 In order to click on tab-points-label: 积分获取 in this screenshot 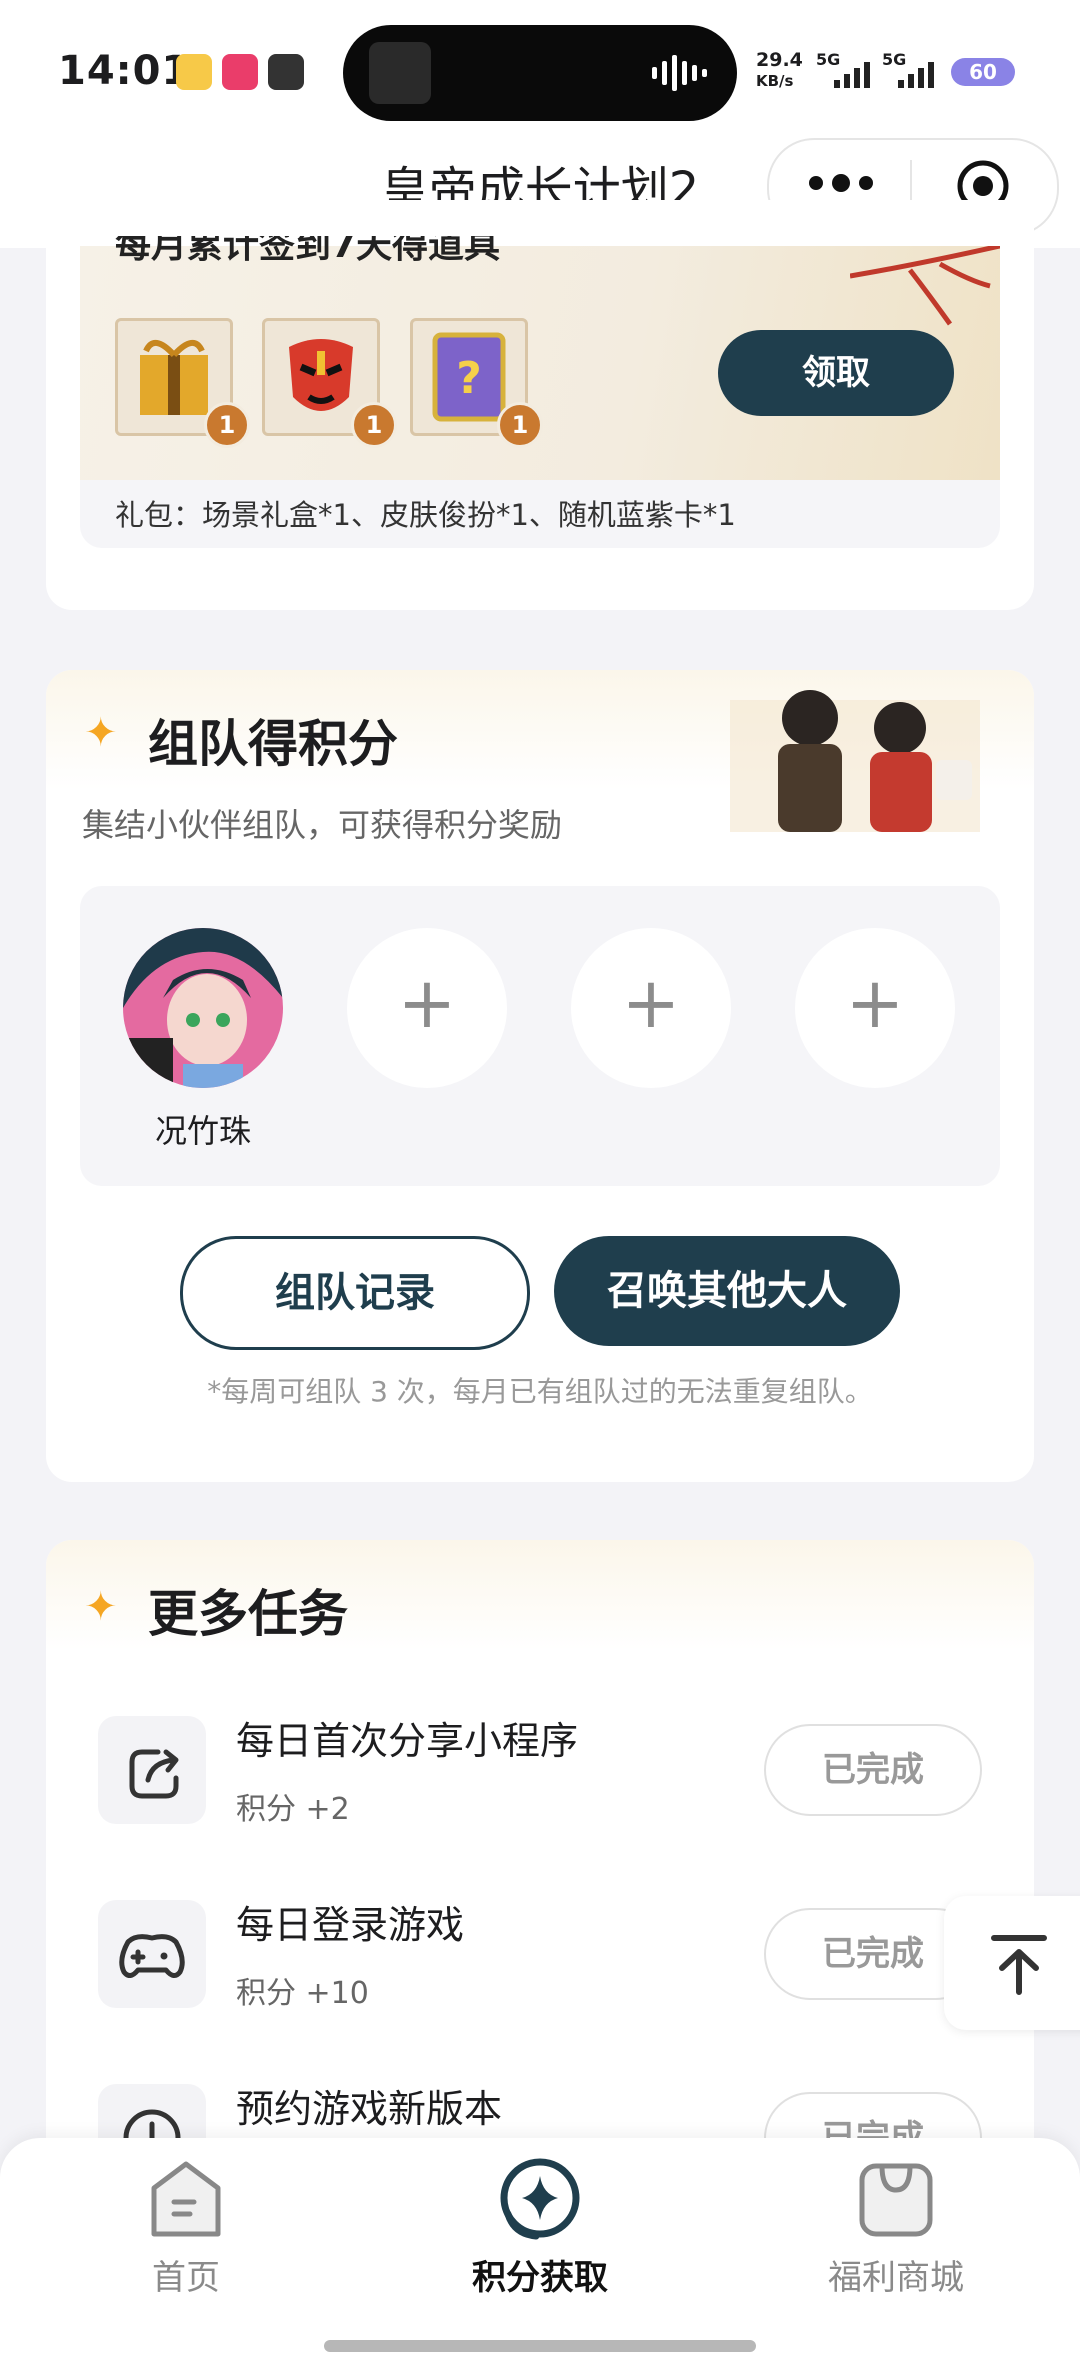, I will do `click(540, 2278)`.